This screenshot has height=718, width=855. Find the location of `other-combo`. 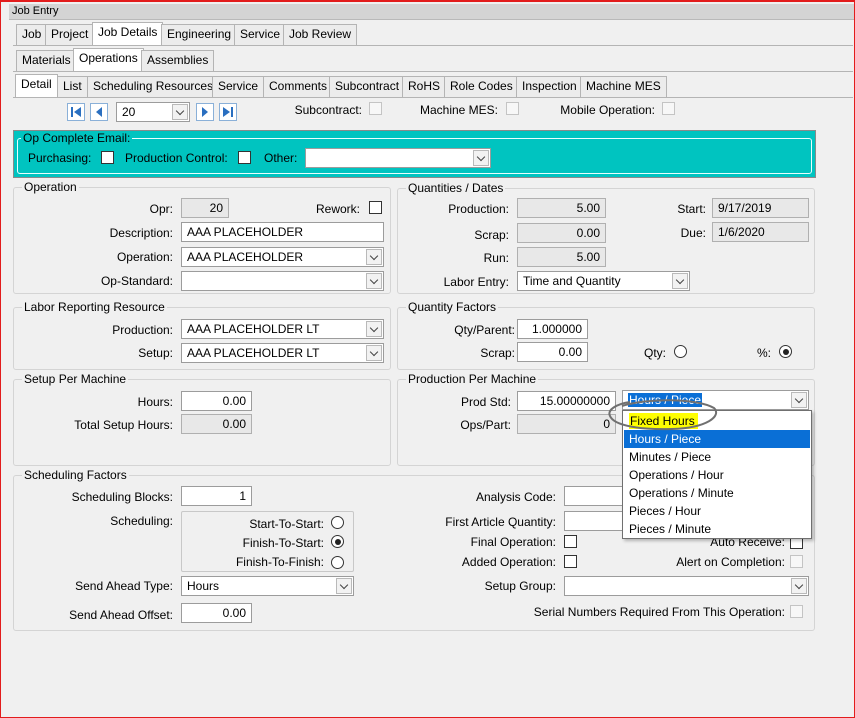

other-combo is located at coordinates (398, 158).